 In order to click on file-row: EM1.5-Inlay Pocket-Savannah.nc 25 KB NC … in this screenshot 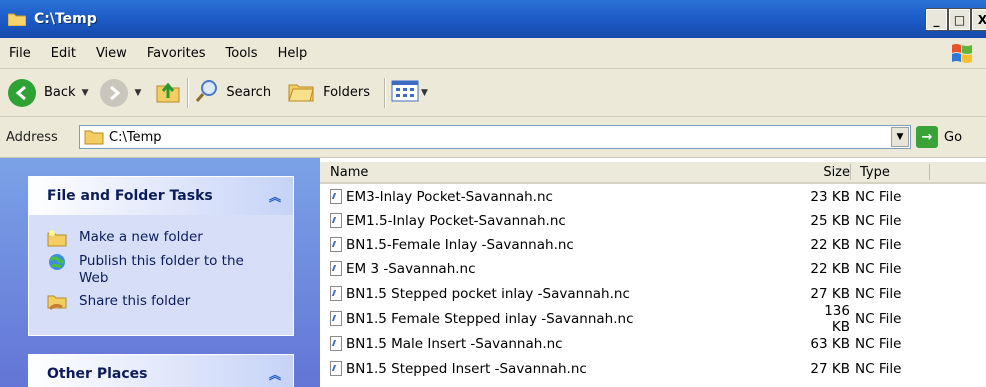, I will do `click(653, 220)`.